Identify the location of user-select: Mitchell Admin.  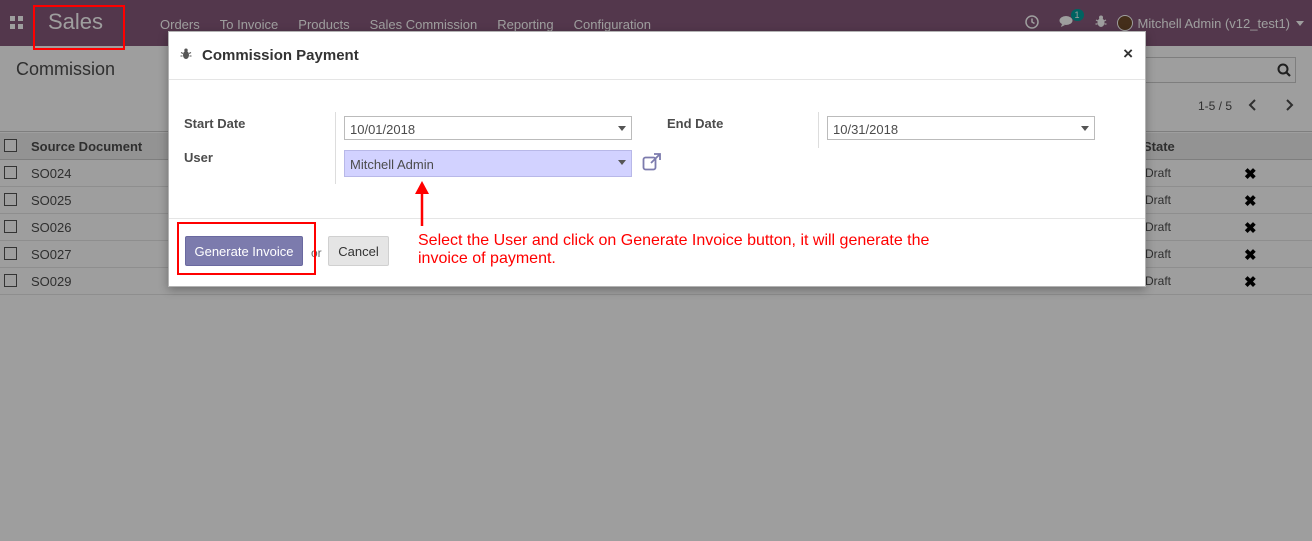
(488, 163).